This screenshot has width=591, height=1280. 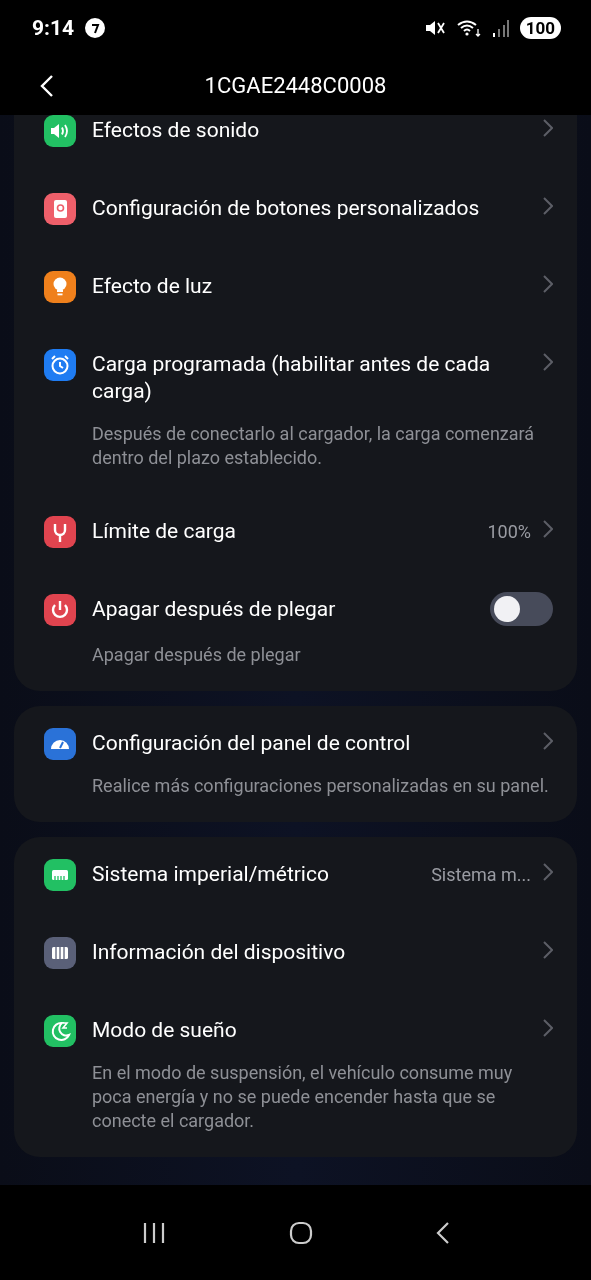 What do you see at coordinates (314, 446) in the screenshot?
I see `setting-description: Después de conectarlo al cargador, la carga comenzará dentro del plazo establecido.` at bounding box center [314, 446].